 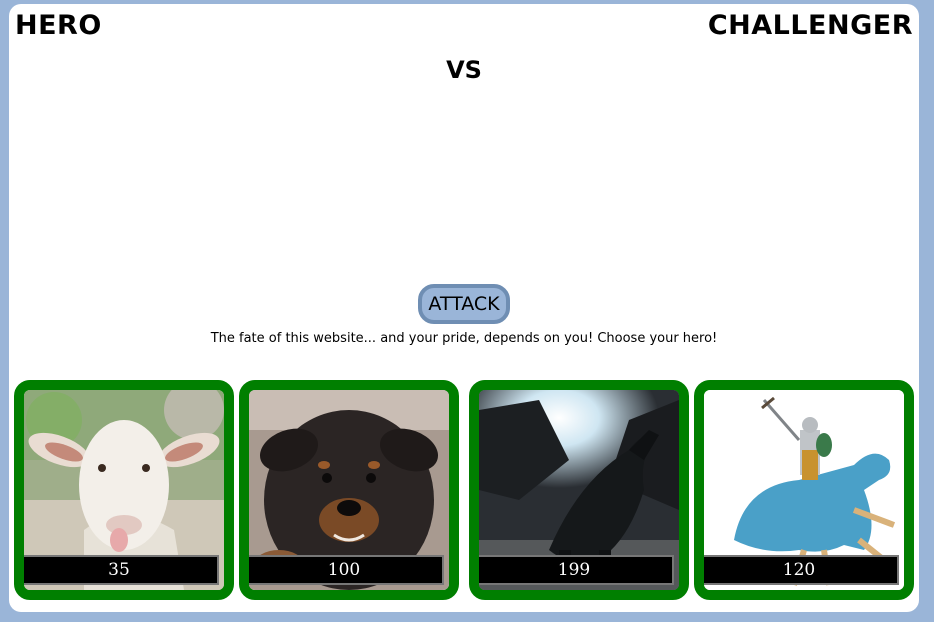 I want to click on character-card-puppy: 100, so click(x=349, y=490).